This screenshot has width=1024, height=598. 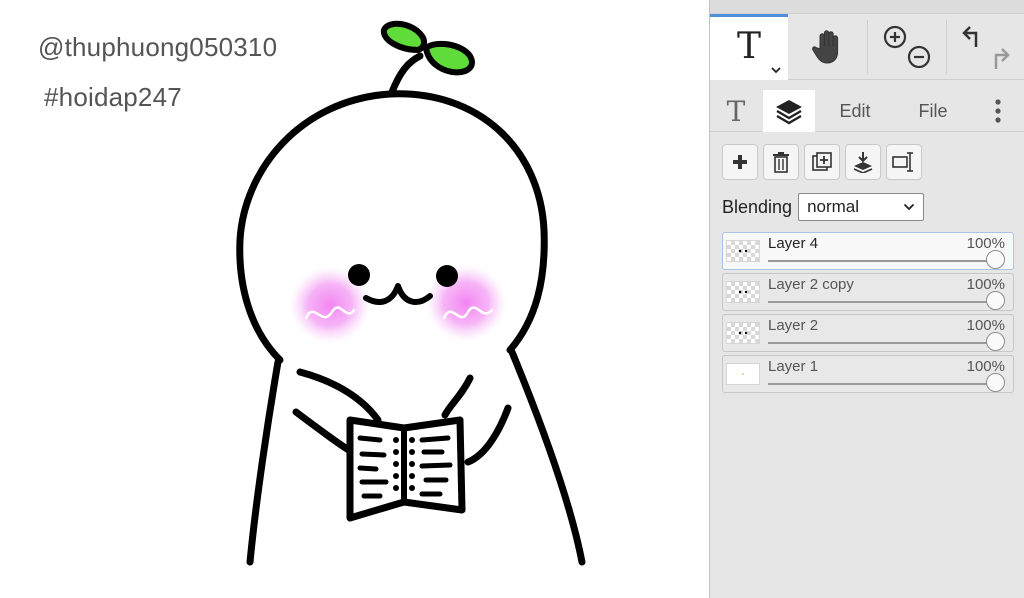 I want to click on layer-name: Layer 1, so click(x=793, y=366).